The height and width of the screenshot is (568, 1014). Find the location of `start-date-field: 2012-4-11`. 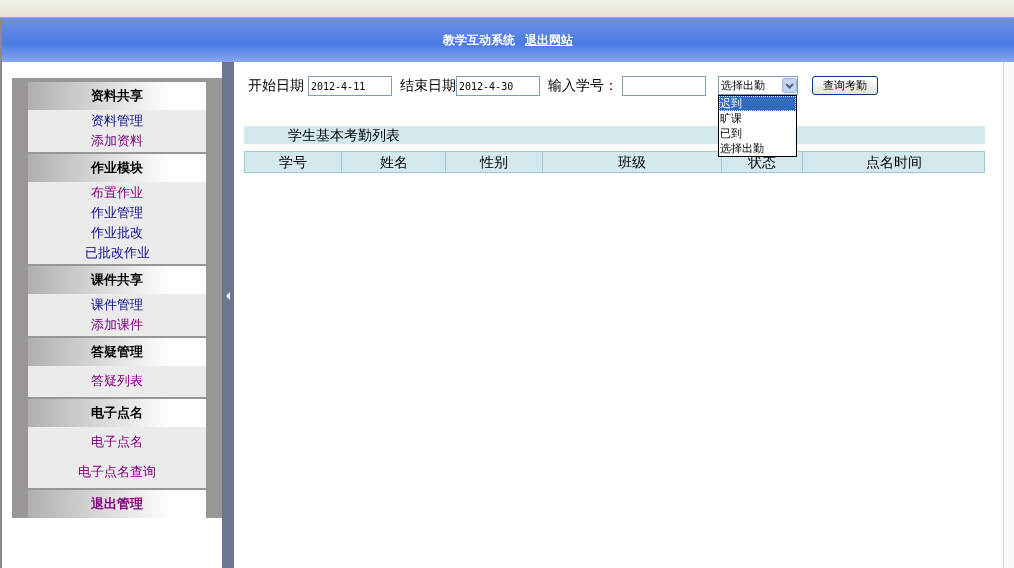

start-date-field: 2012-4-11 is located at coordinates (350, 86).